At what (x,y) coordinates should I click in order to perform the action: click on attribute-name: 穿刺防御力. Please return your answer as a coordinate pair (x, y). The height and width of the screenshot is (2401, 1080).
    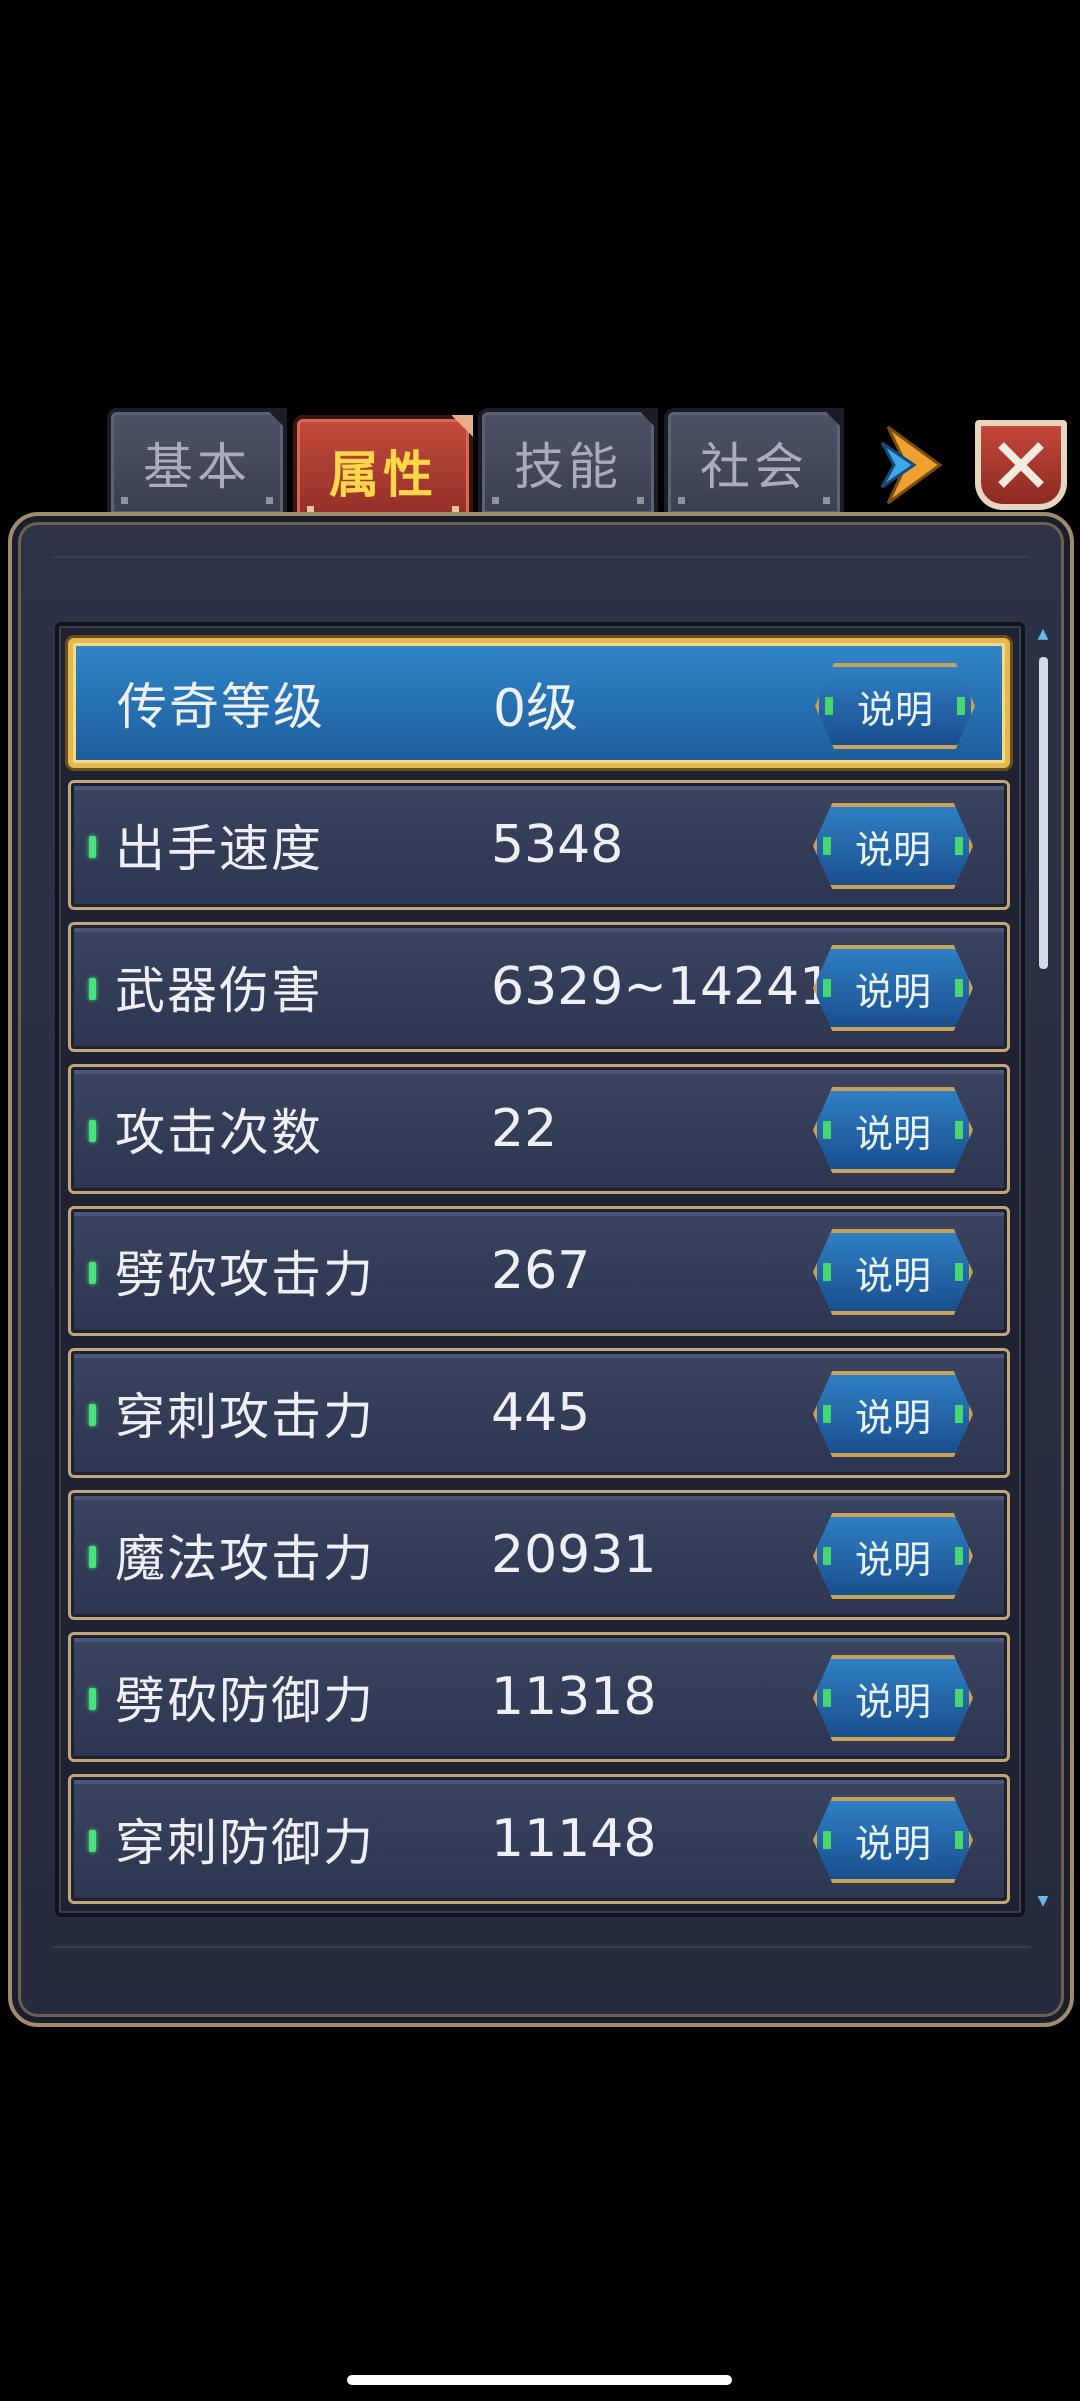
    Looking at the image, I should click on (245, 1843).